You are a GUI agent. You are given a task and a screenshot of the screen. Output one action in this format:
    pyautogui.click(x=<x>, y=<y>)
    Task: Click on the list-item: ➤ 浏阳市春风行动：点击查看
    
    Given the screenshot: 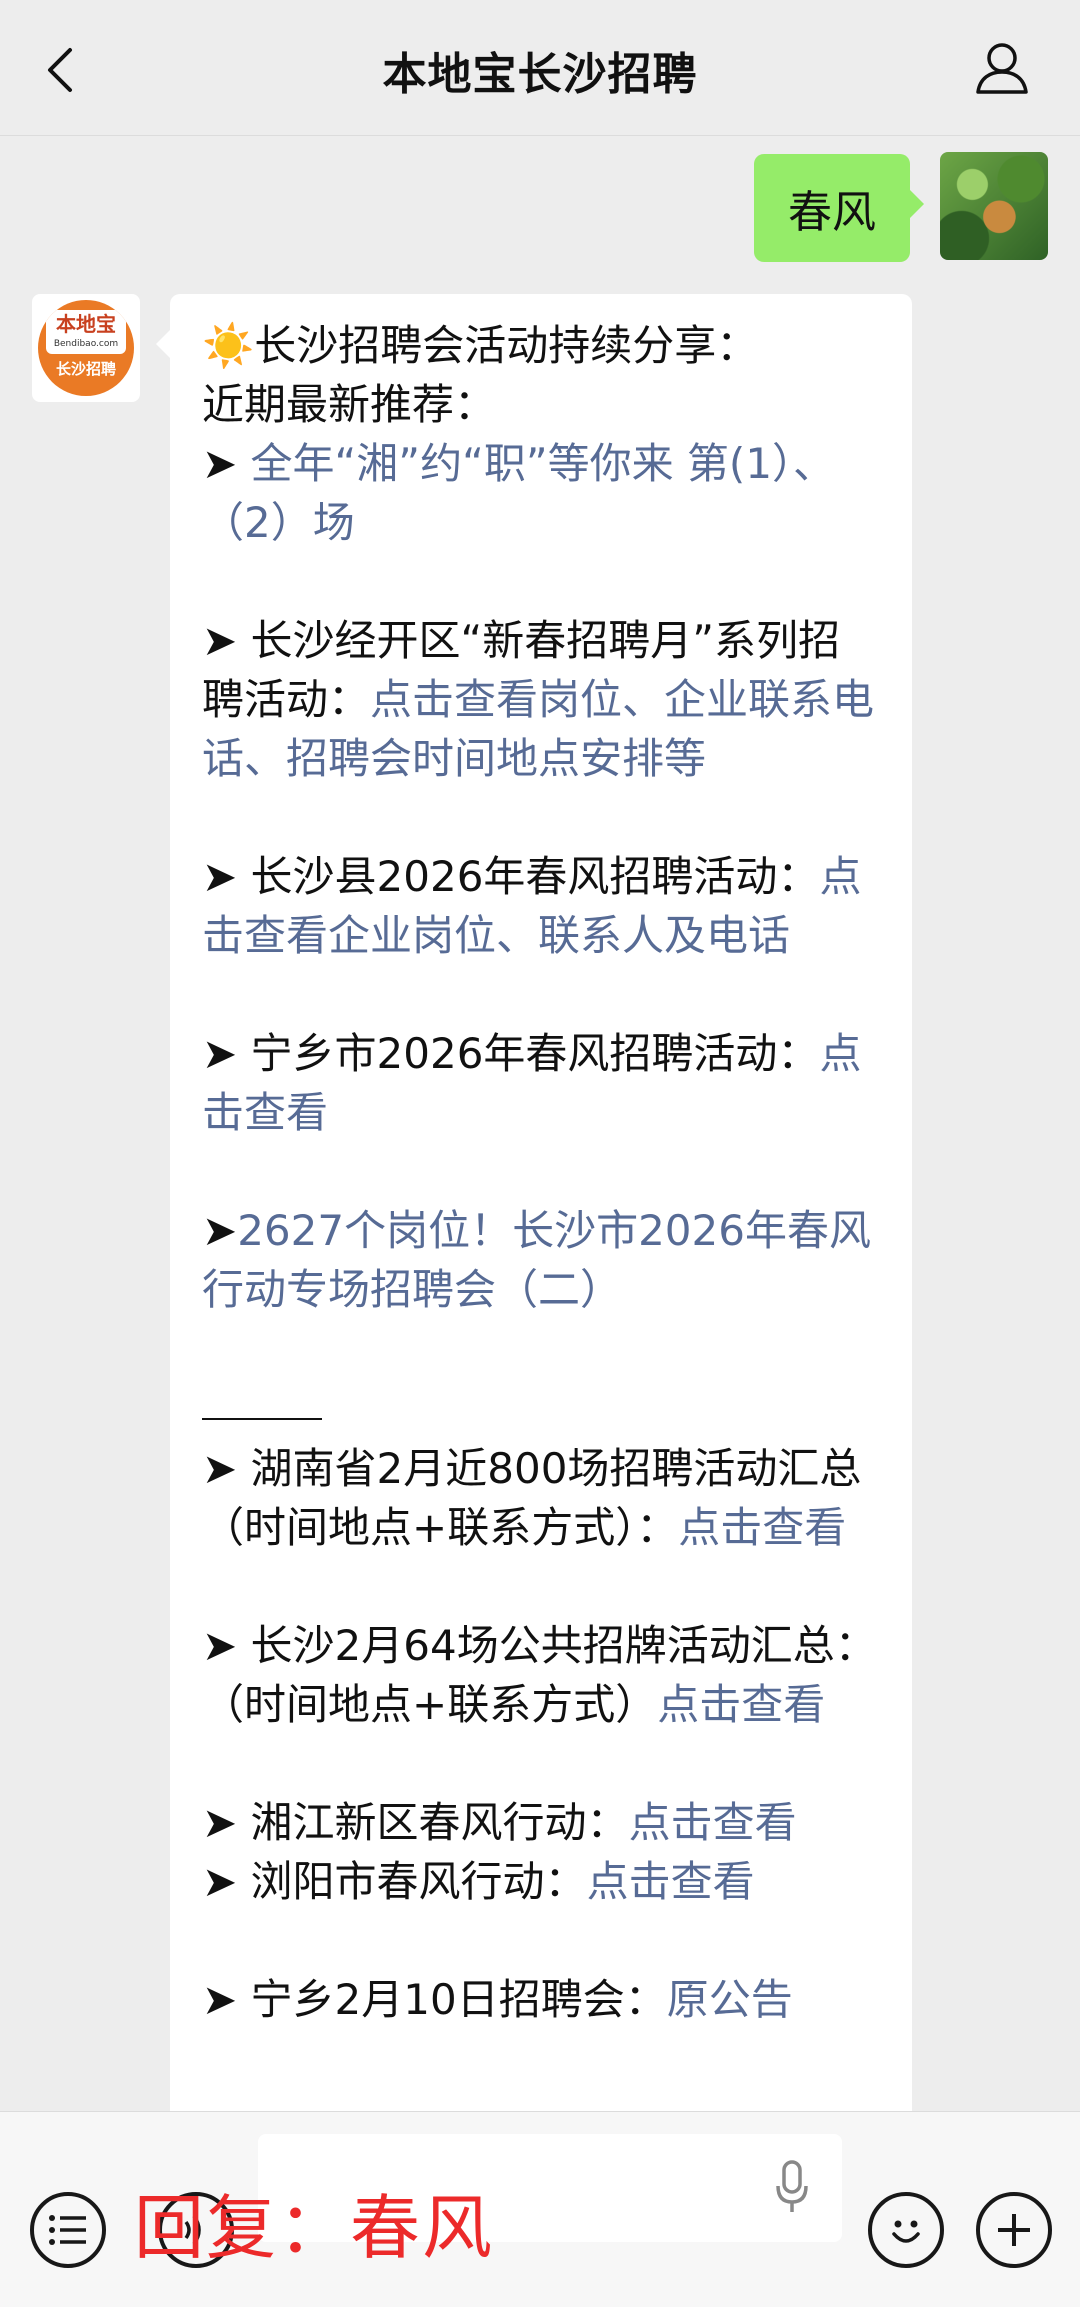 What is the action you would take?
    pyautogui.click(x=542, y=1881)
    